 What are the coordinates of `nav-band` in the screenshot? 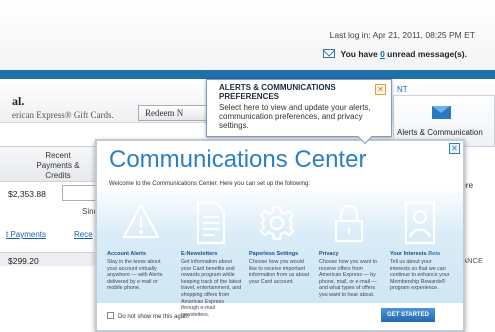 It's located at (247, 74).